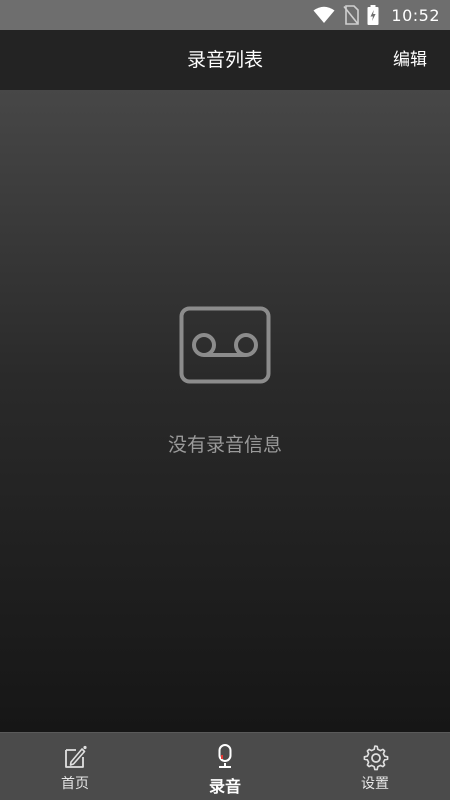  I want to click on page-title: 录音列表, so click(224, 60).